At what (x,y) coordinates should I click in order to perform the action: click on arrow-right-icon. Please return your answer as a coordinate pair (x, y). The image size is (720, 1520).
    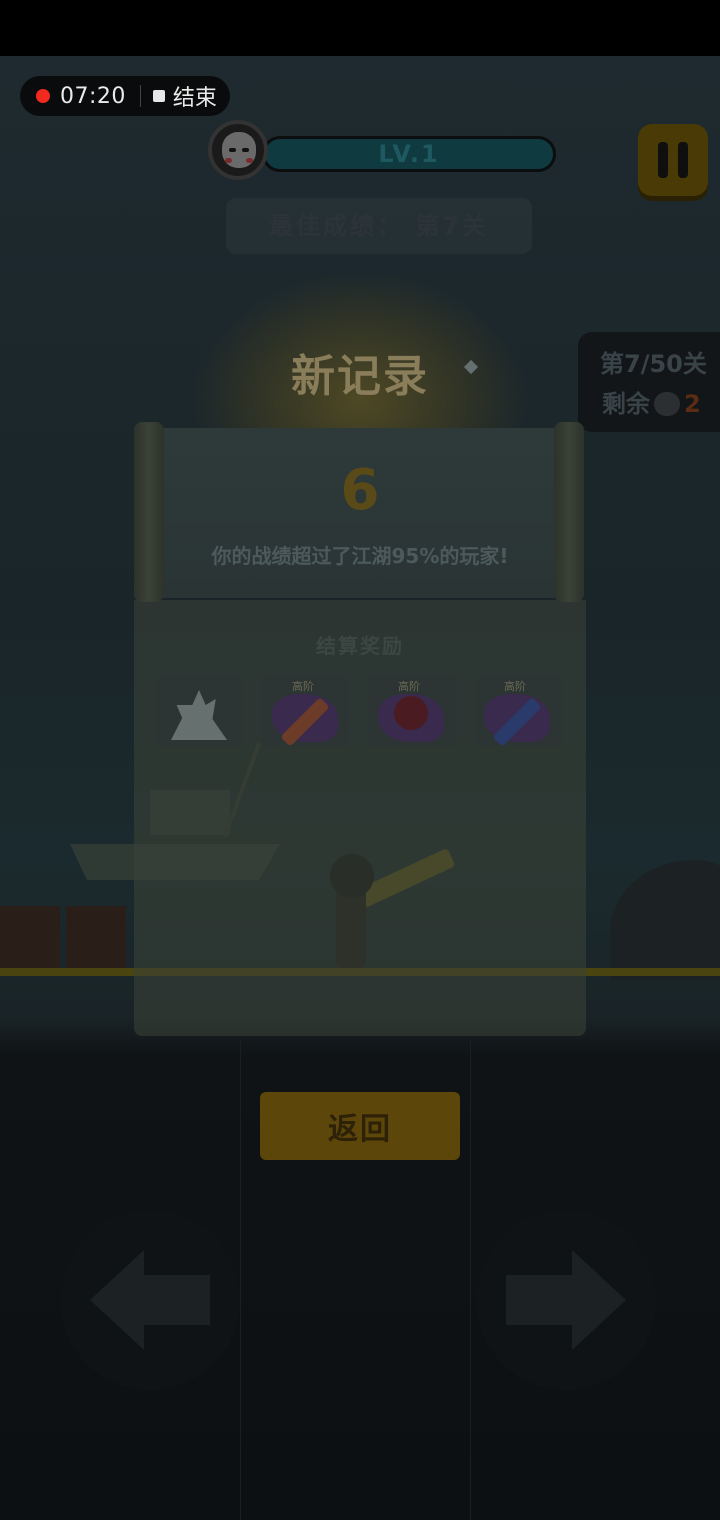
    Looking at the image, I should click on (566, 1300).